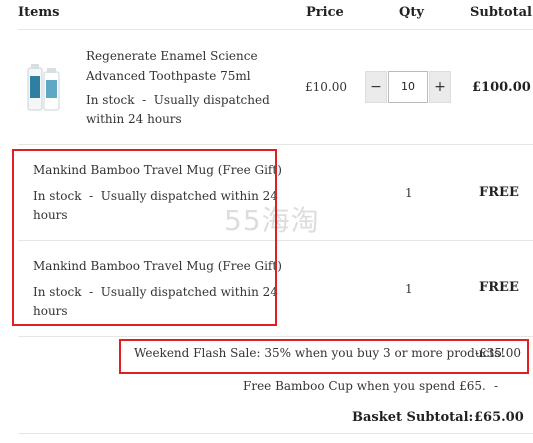 Image resolution: width=533 pixels, height=443 pixels. I want to click on product-name-line2: Advanced Toothpaste 75ml, so click(168, 76).